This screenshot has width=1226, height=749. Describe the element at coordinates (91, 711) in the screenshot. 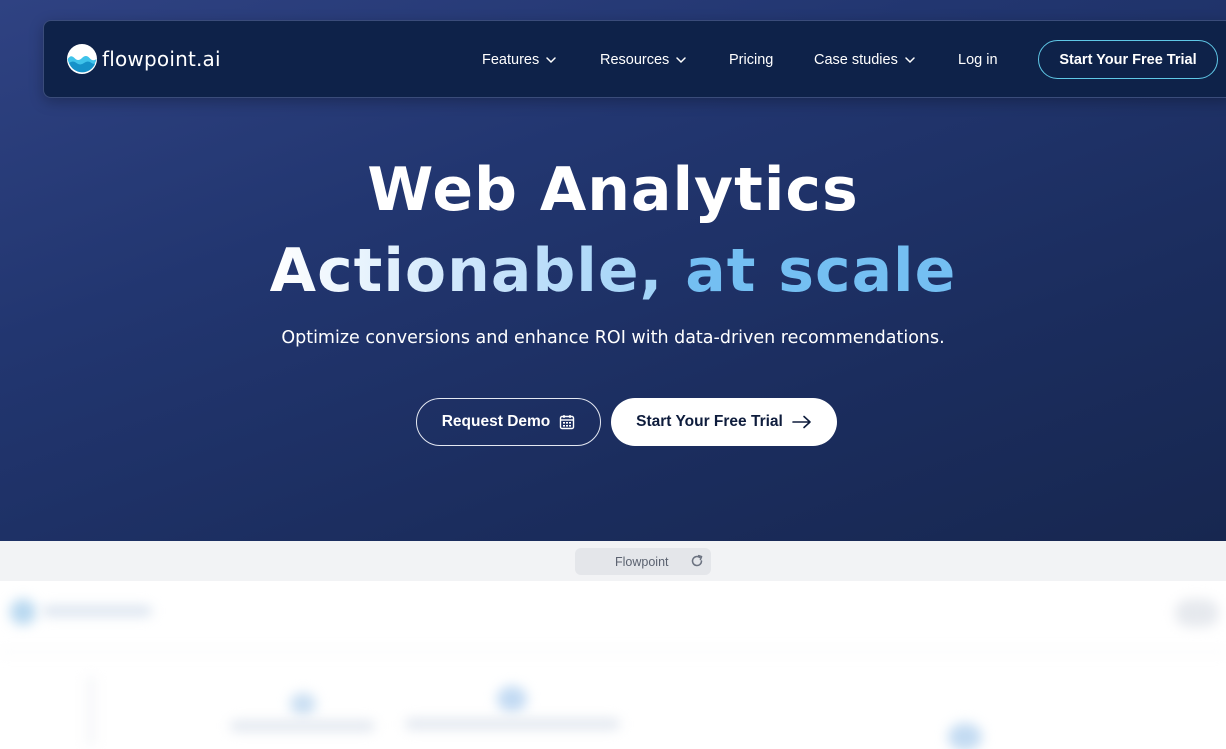

I see `blurred-sidebar-edge` at that location.